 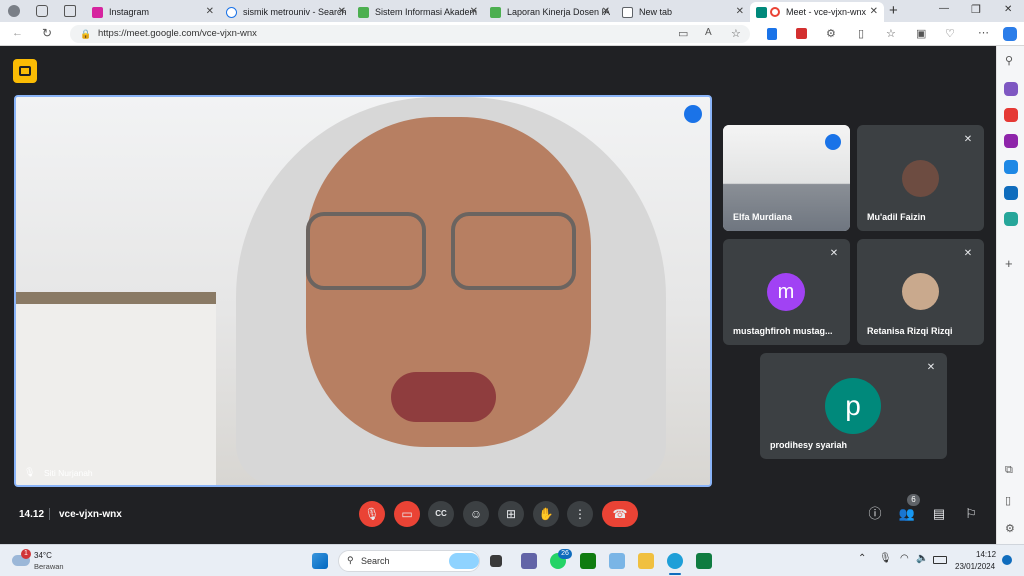 I want to click on meeting-info-button: ⓘ, so click(x=875, y=514).